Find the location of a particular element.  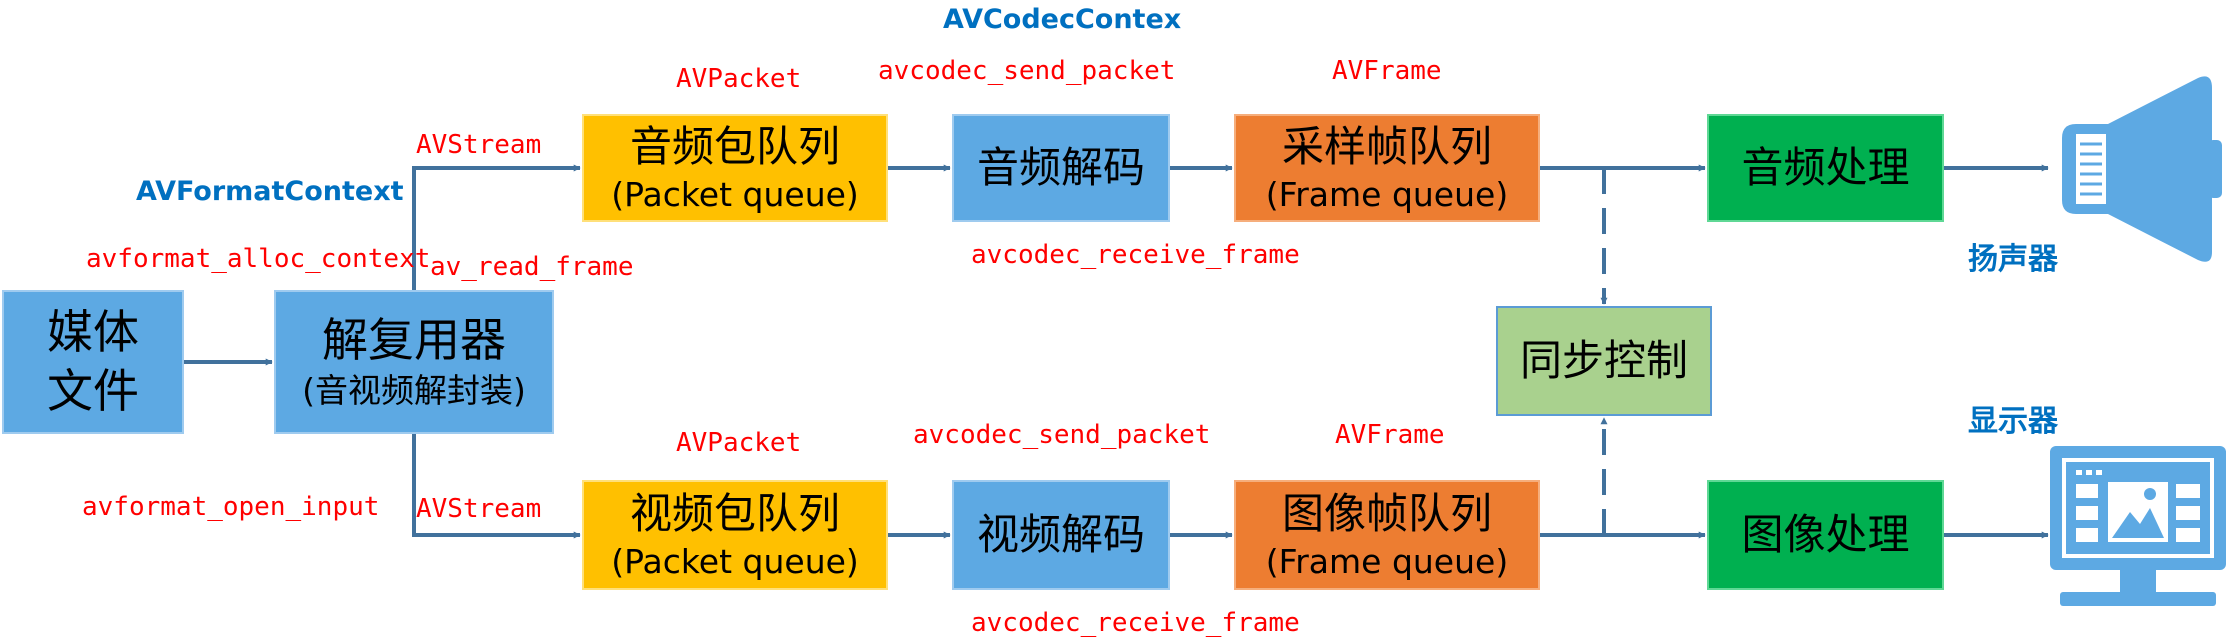

video-avpacket-label: AVPacket is located at coordinates (739, 443).